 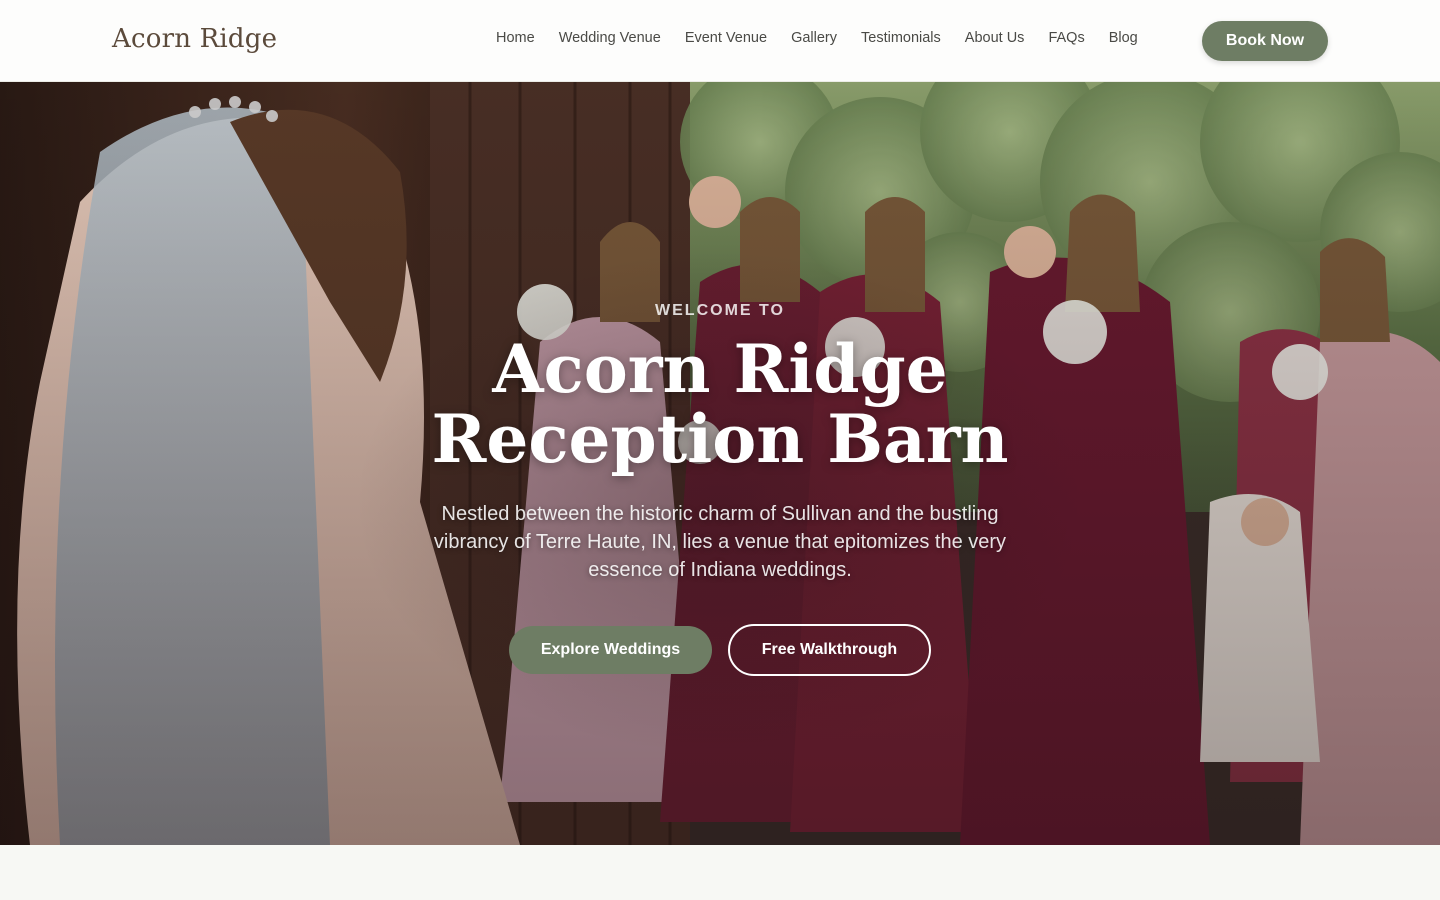 What do you see at coordinates (995, 38) in the screenshot?
I see `nav-about-us: About Us` at bounding box center [995, 38].